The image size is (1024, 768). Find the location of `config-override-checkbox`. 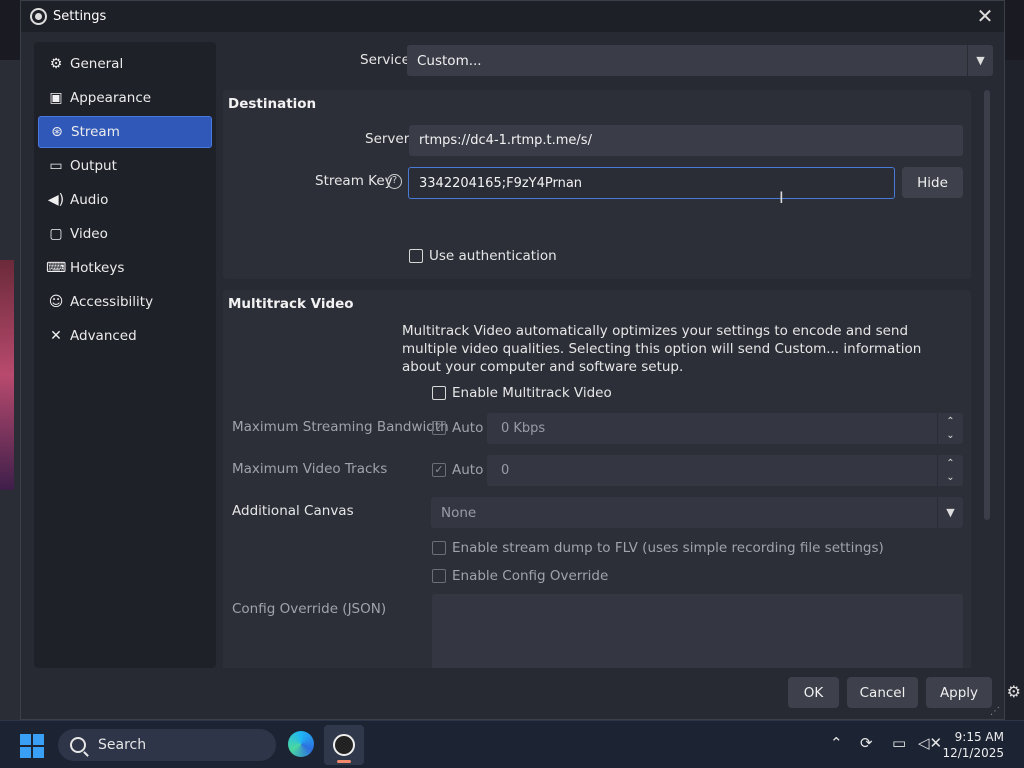

config-override-checkbox is located at coordinates (439, 576).